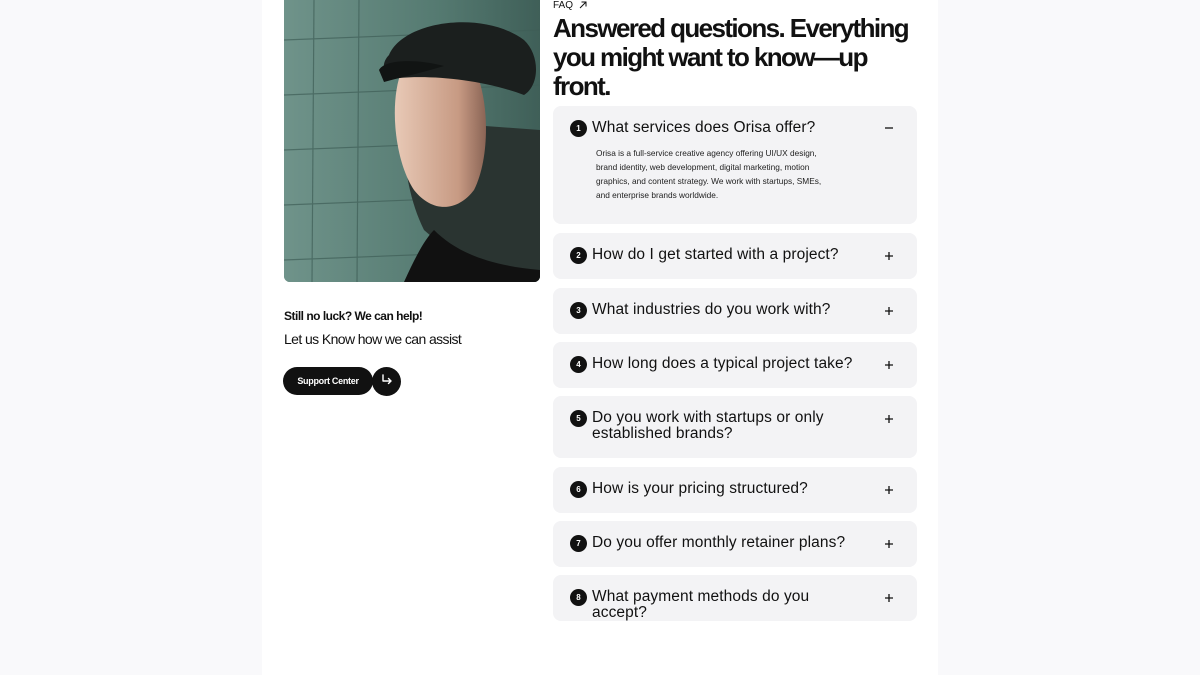 This screenshot has height=675, width=1200. I want to click on support-center-button: Support Center, so click(328, 381).